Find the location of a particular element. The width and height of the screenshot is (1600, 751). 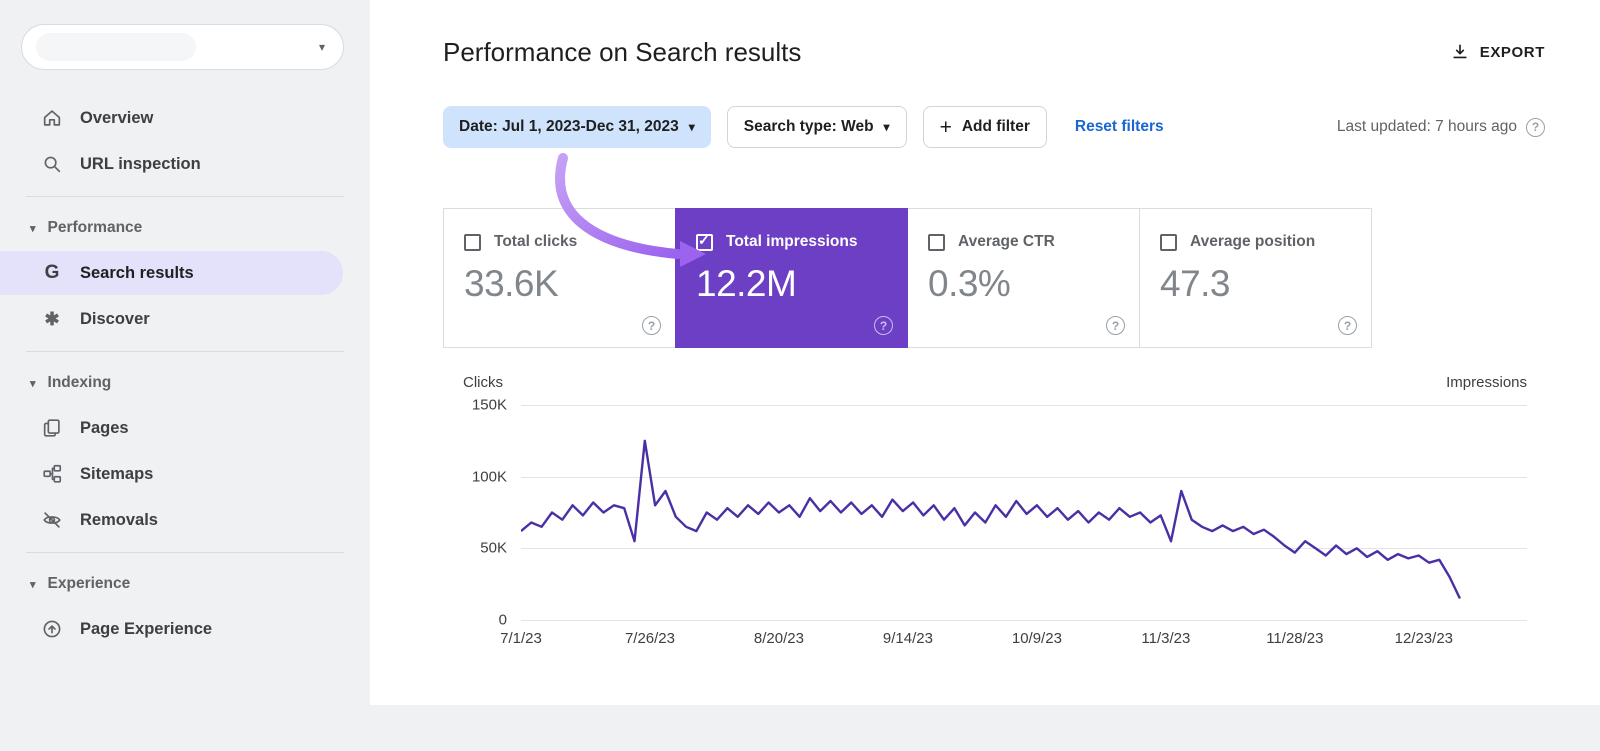

metric-card-average-ctr: Average CTR 0.3% ? is located at coordinates (1023, 278).